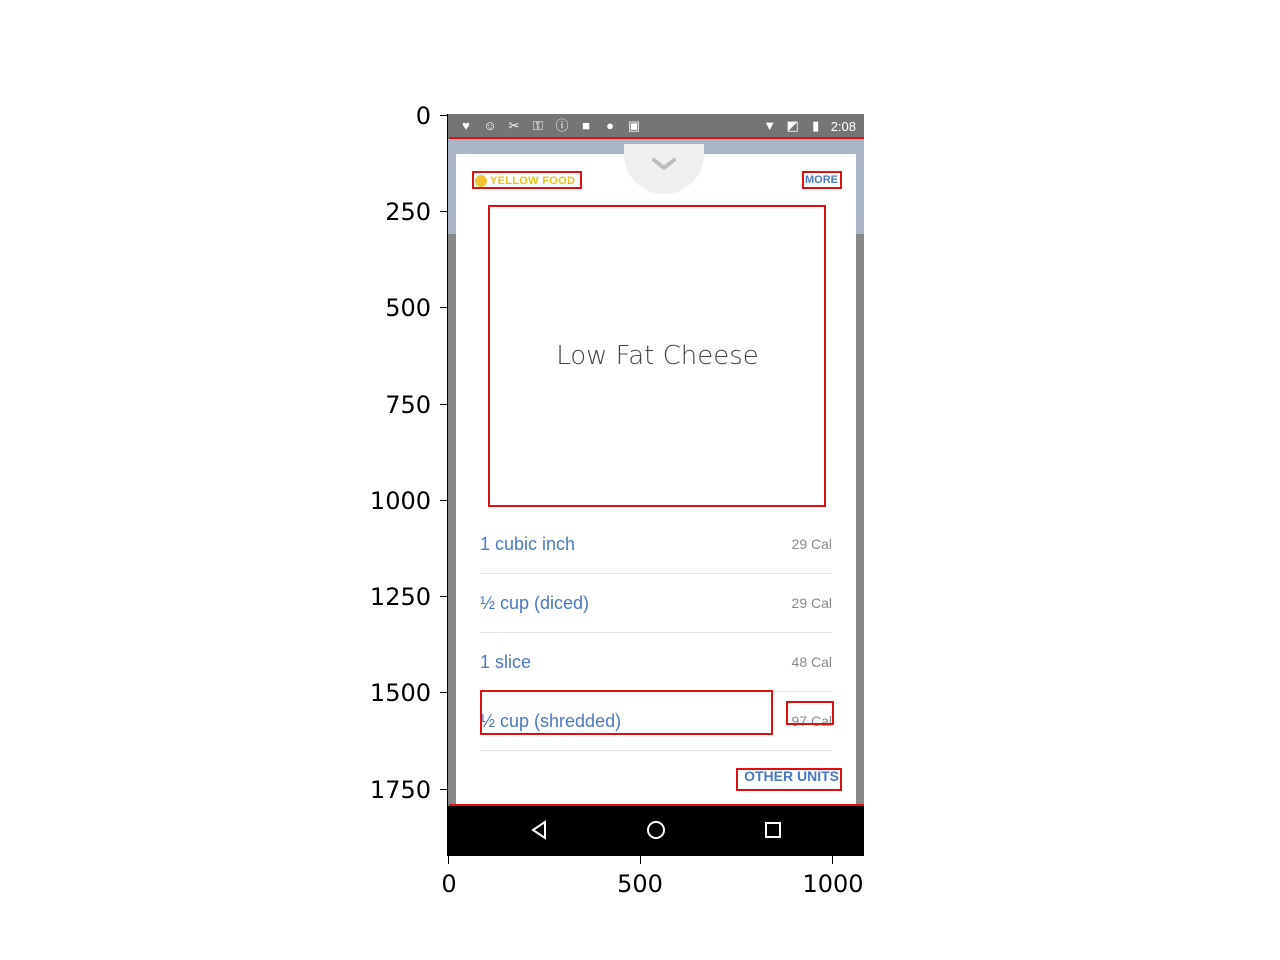 This screenshot has height=960, width=1280. What do you see at coordinates (634, 125) in the screenshot?
I see `bag-icon: ▣` at bounding box center [634, 125].